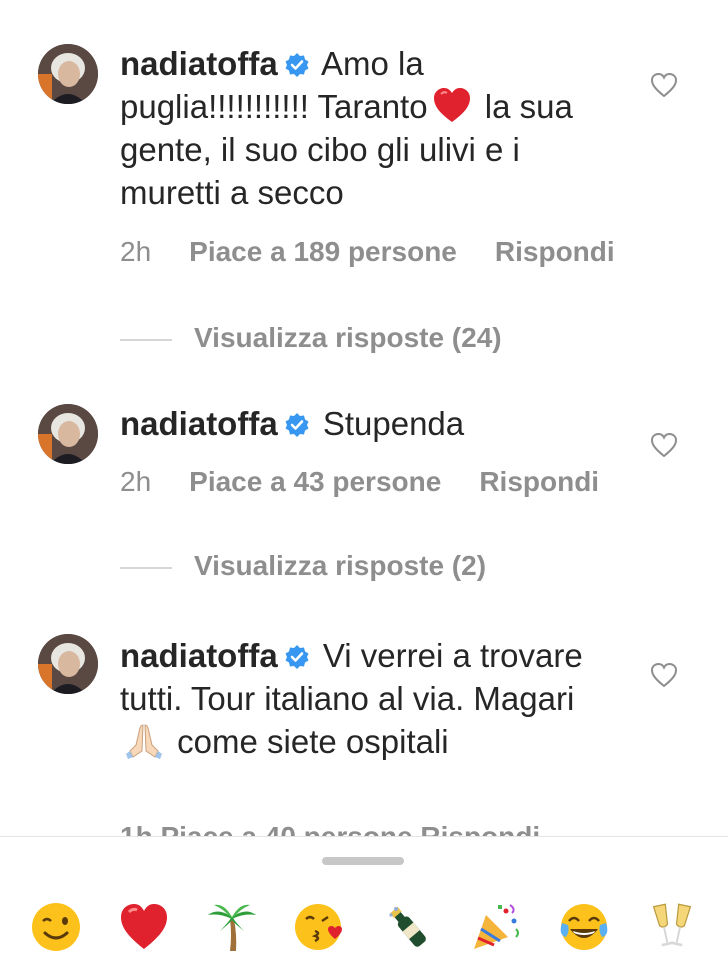 Image resolution: width=728 pixels, height=961 pixels. I want to click on view-replies-button: Visualizza risposte (24), so click(311, 338).